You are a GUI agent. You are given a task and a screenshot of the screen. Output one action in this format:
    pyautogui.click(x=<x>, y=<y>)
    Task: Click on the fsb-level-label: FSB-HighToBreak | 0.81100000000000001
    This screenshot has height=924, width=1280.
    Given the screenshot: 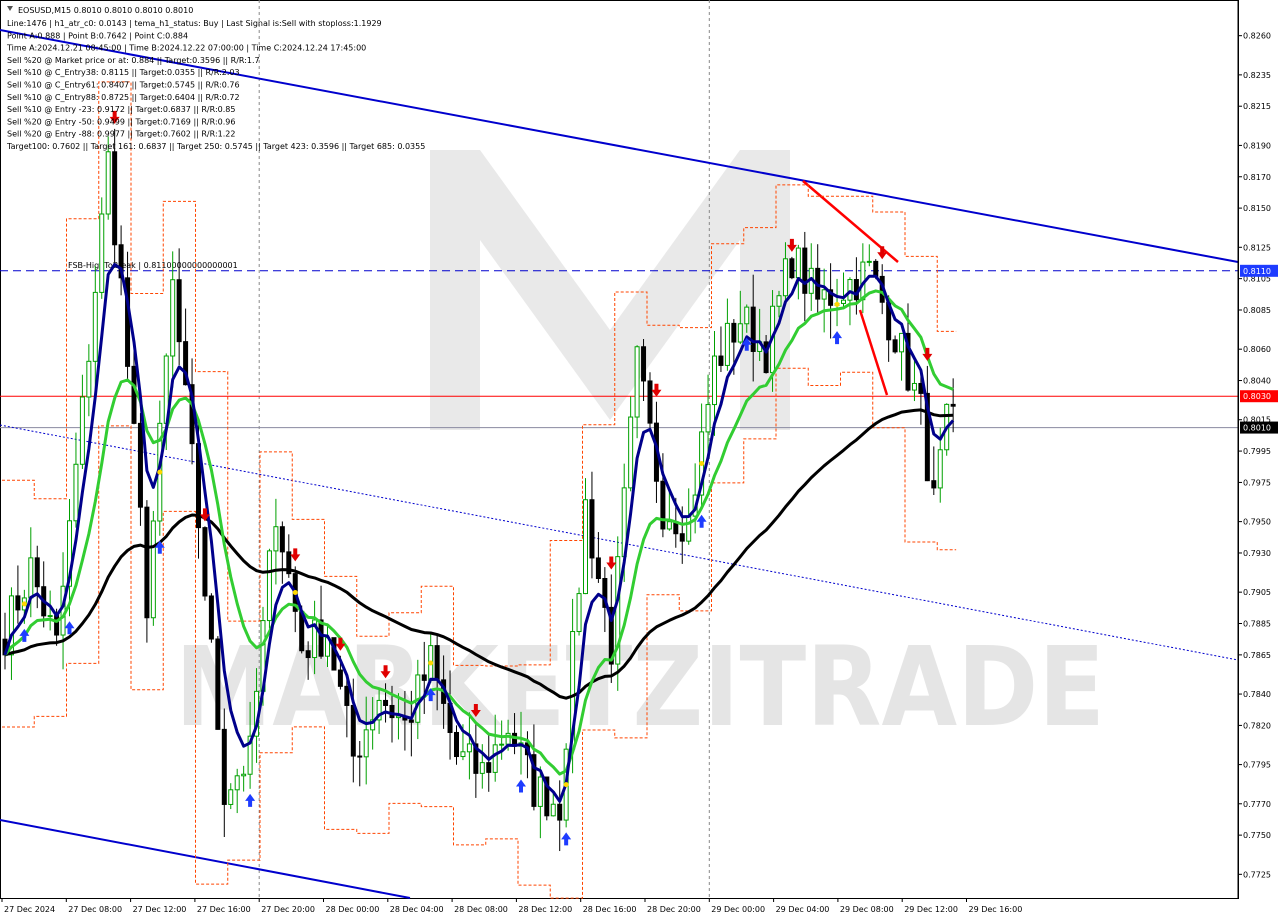 What is the action you would take?
    pyautogui.click(x=153, y=265)
    